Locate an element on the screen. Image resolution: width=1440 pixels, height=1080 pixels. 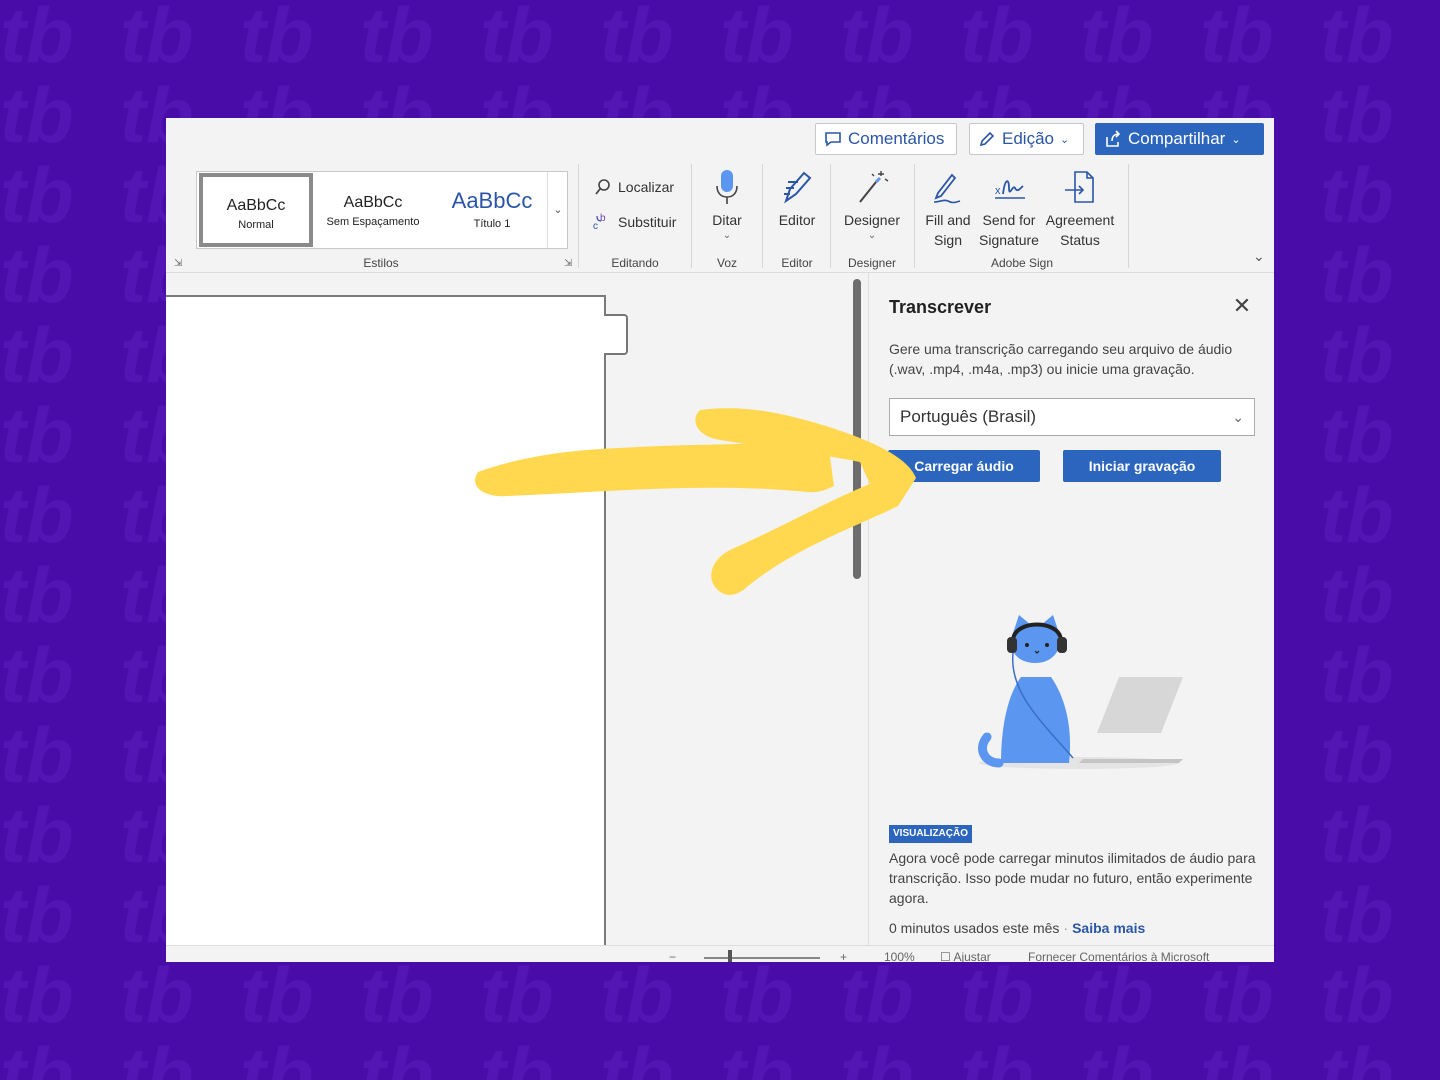
send-for-signature-button: x Send for Signature is located at coordinates (1009, 209).